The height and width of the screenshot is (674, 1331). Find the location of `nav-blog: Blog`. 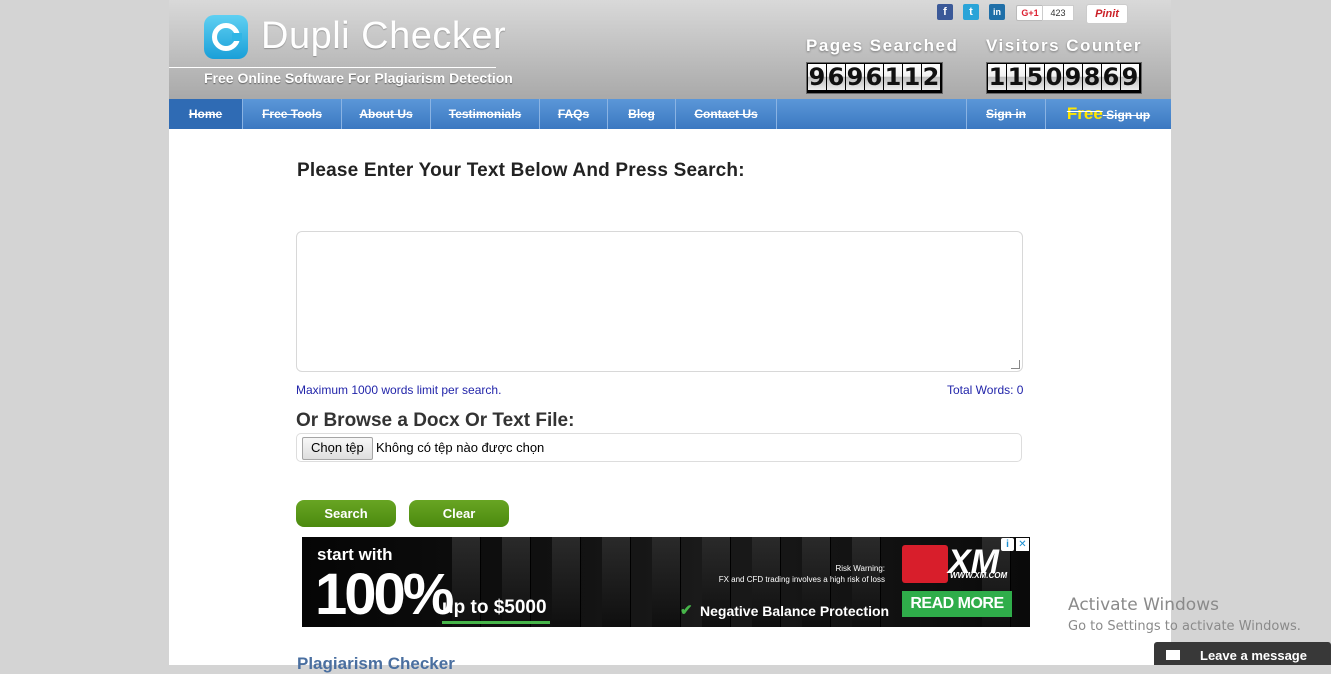

nav-blog: Blog is located at coordinates (642, 114).